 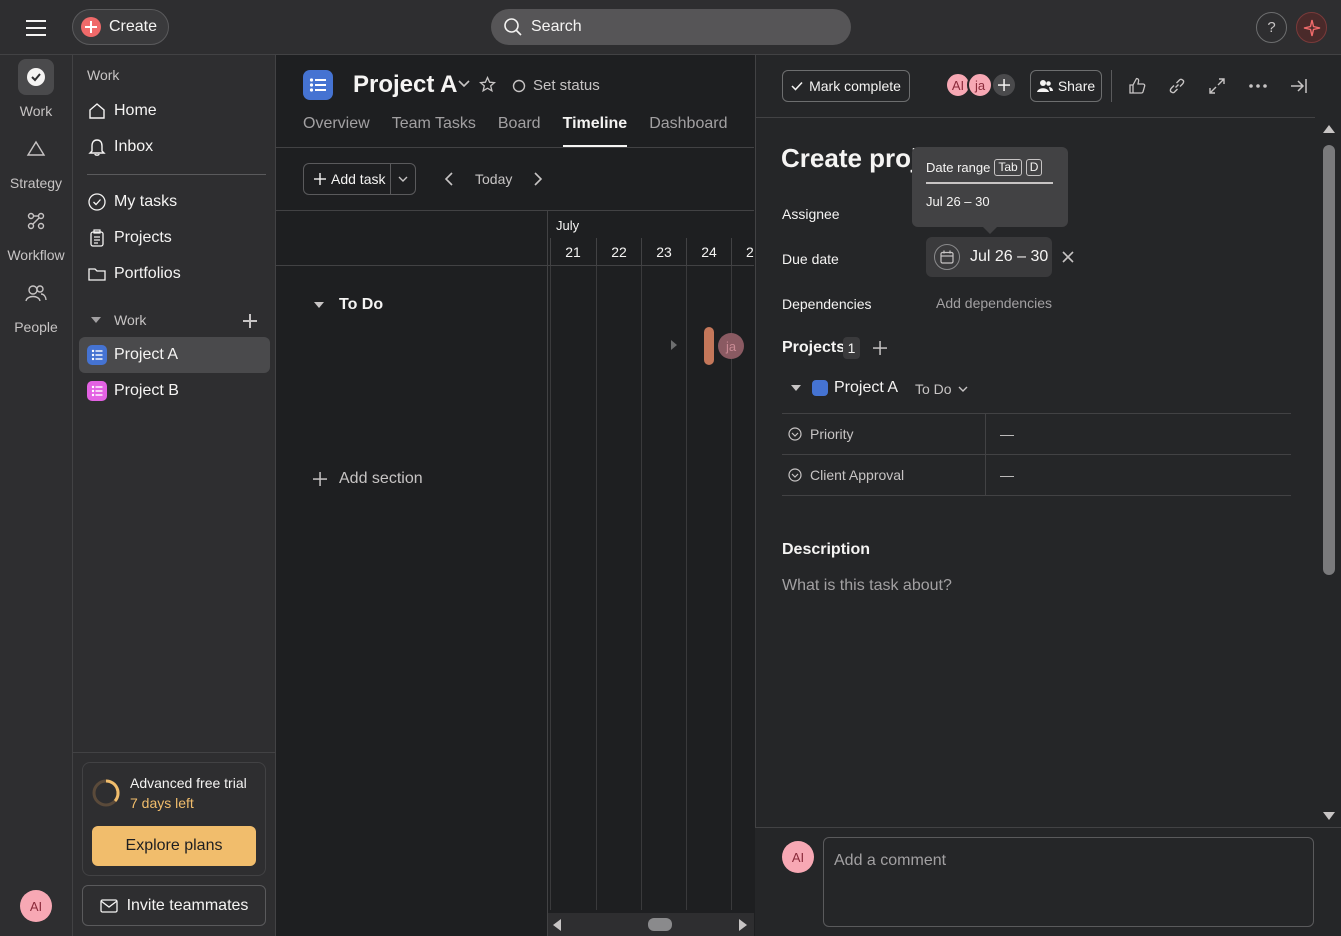 I want to click on tab-overview: Overview, so click(x=336, y=131).